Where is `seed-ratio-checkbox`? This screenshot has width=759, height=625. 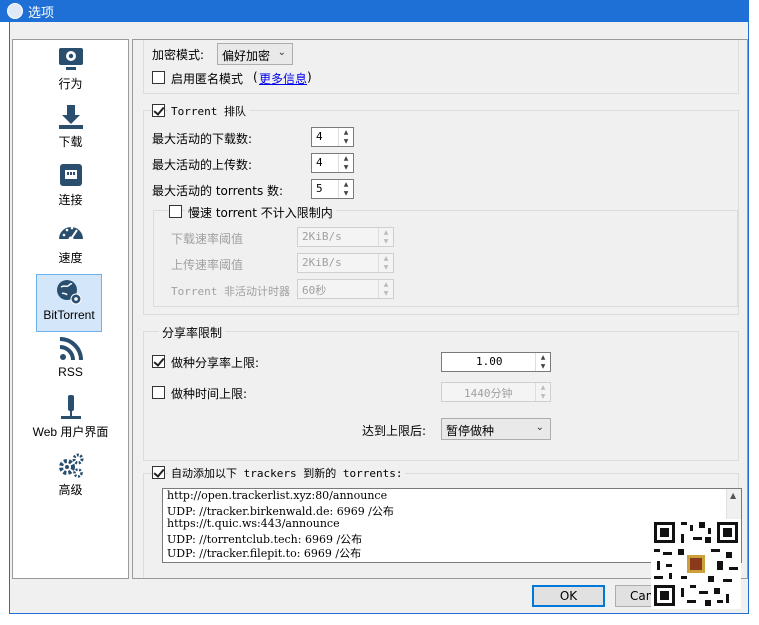
seed-ratio-checkbox is located at coordinates (158, 361).